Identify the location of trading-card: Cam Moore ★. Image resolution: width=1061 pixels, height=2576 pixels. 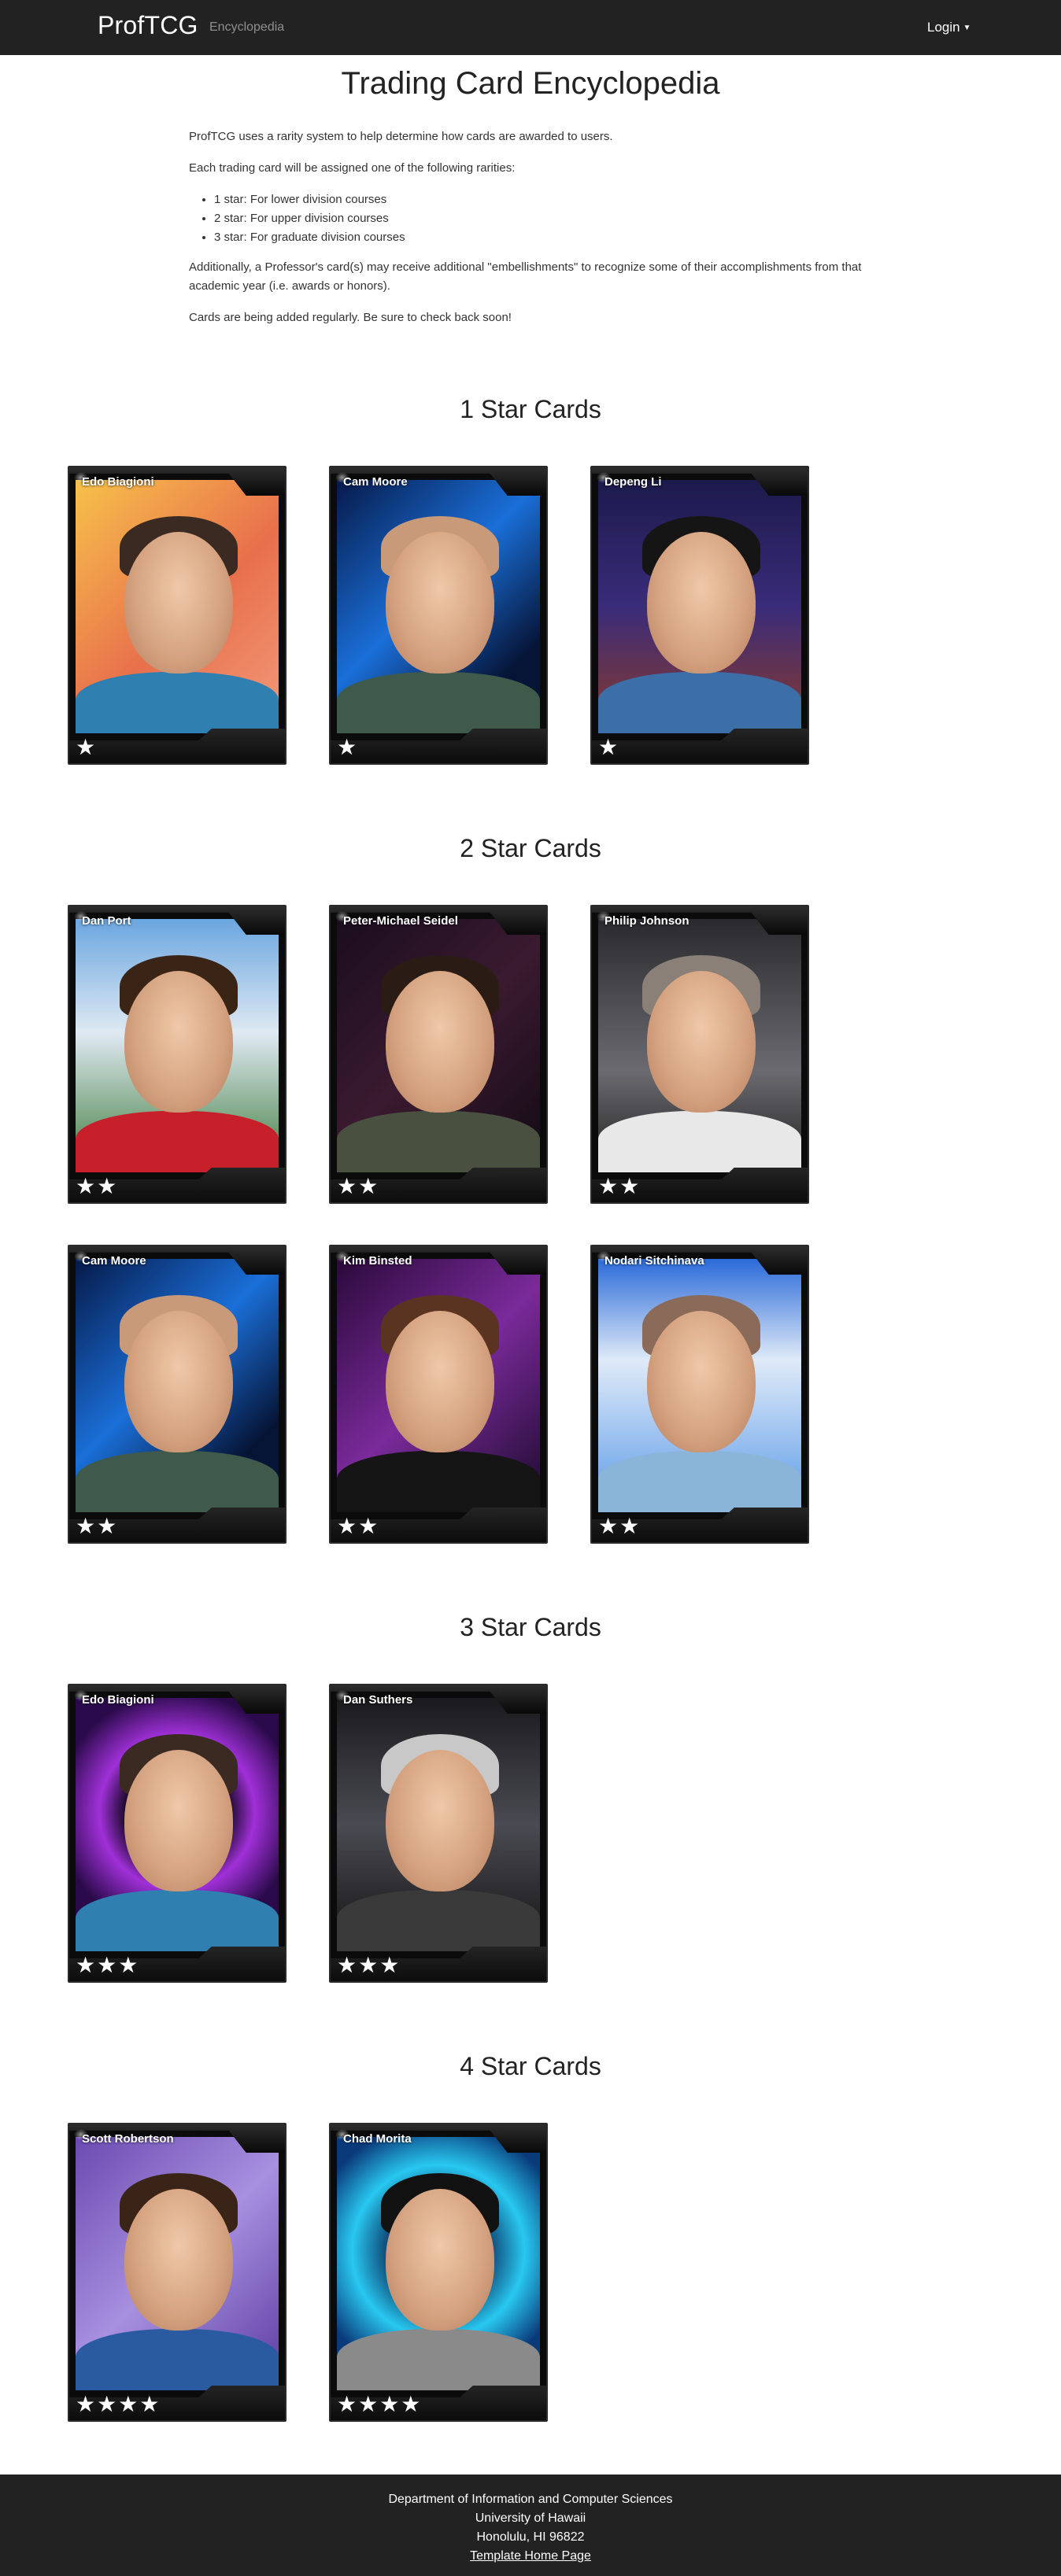
(438, 615).